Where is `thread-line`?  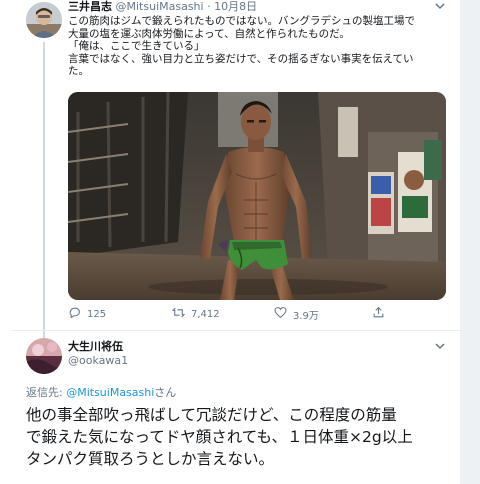
thread-line is located at coordinates (44, 190).